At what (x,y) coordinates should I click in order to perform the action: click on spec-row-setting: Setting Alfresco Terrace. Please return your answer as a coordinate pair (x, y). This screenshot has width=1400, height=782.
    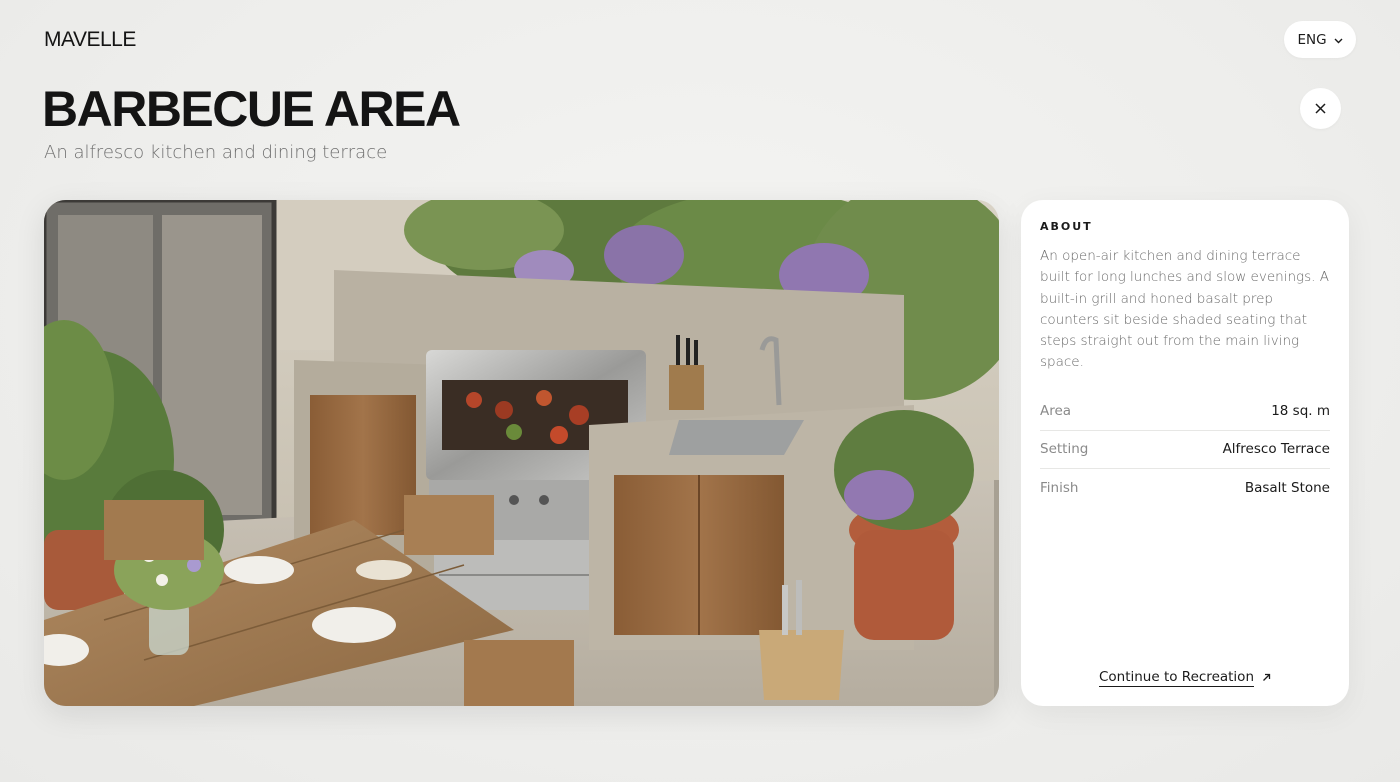
    Looking at the image, I should click on (1185, 450).